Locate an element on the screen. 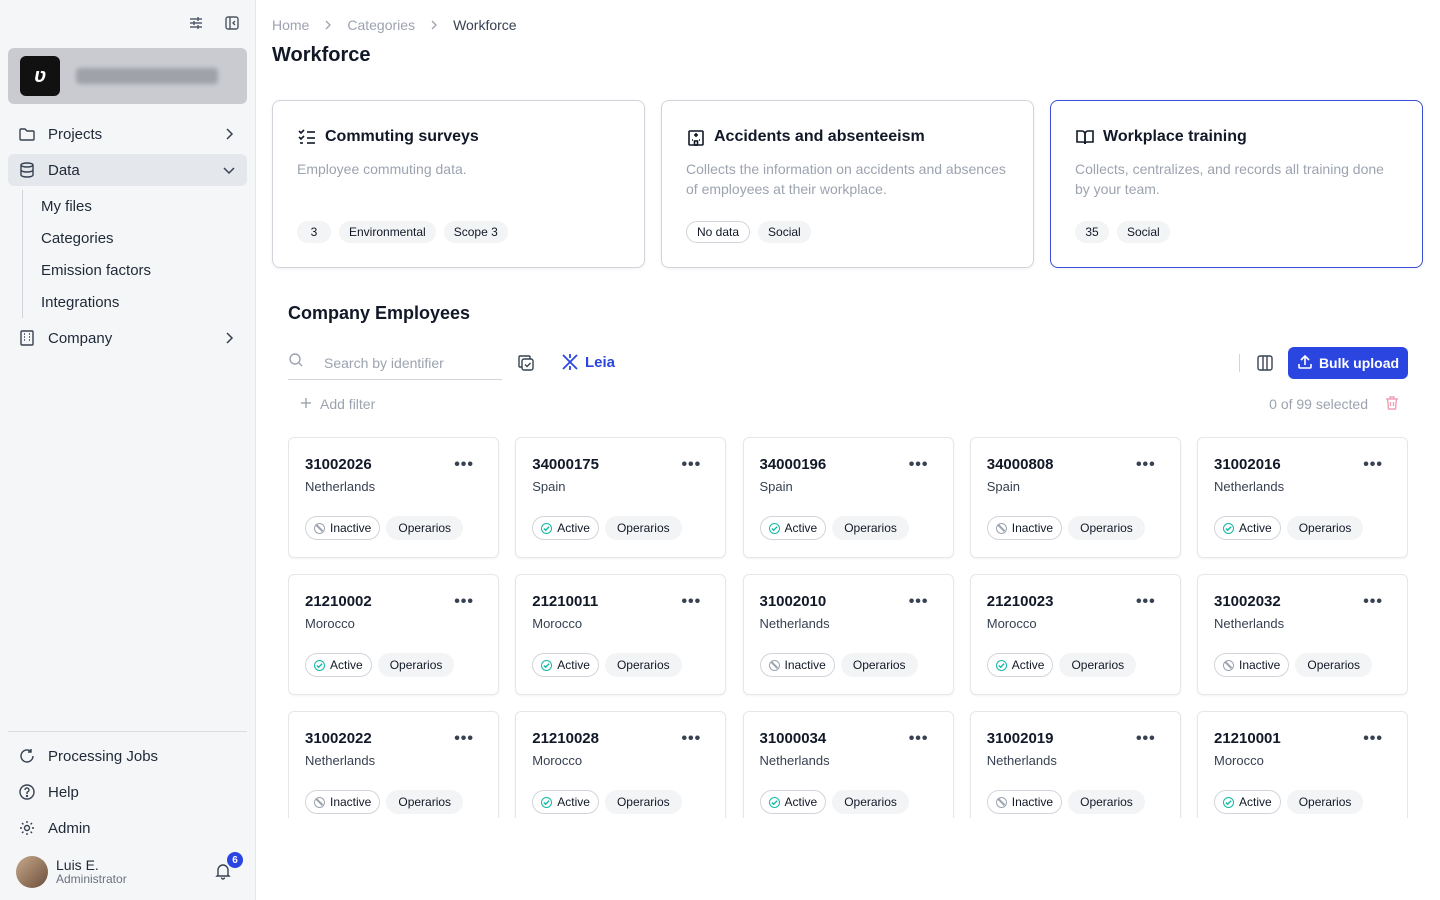 The width and height of the screenshot is (1440, 900). employees-toolbar: Leia Bulk upload is located at coordinates (848, 363).